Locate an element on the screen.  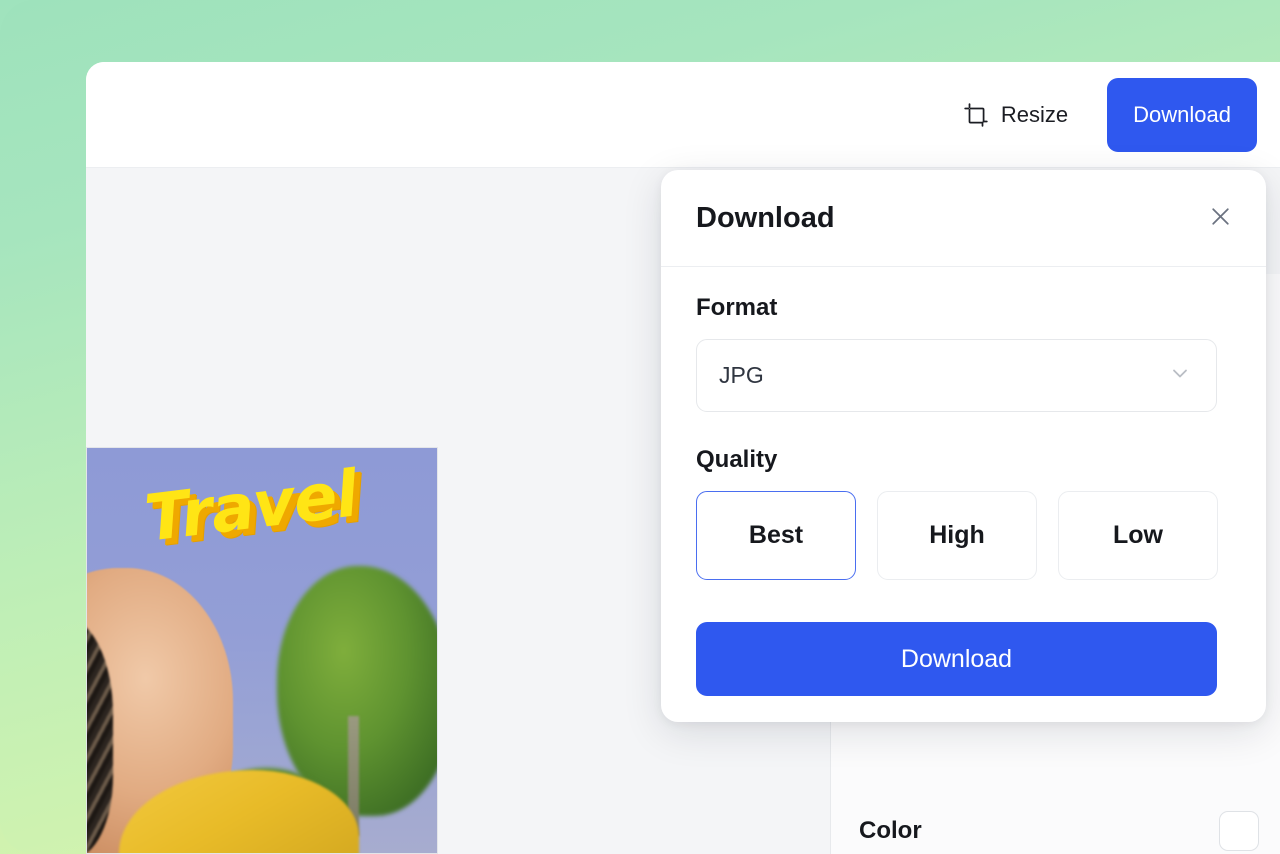
modal-download-submit-button: Download is located at coordinates (956, 659).